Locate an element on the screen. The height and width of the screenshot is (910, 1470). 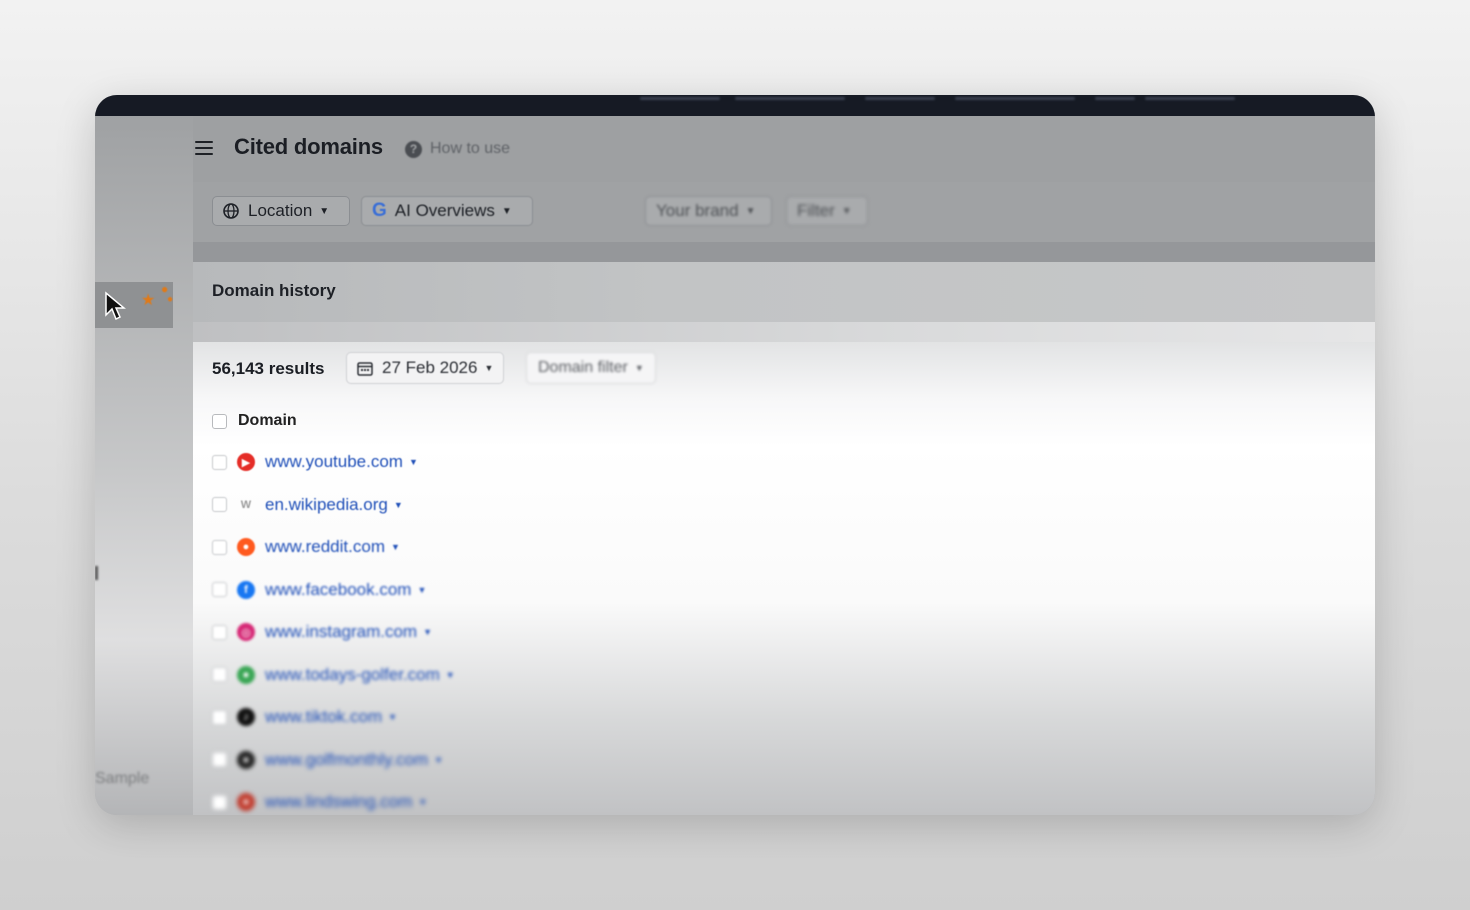
lindswing-icon: ● is located at coordinates (246, 802).